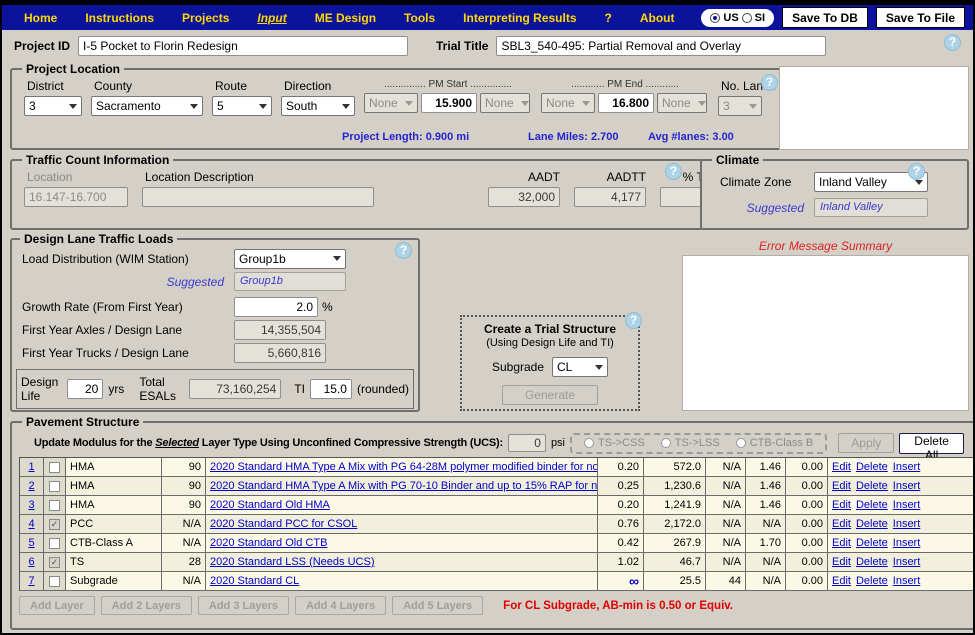 The image size is (975, 635). What do you see at coordinates (920, 17) in the screenshot?
I see `save-to-file-button: Save To File` at bounding box center [920, 17].